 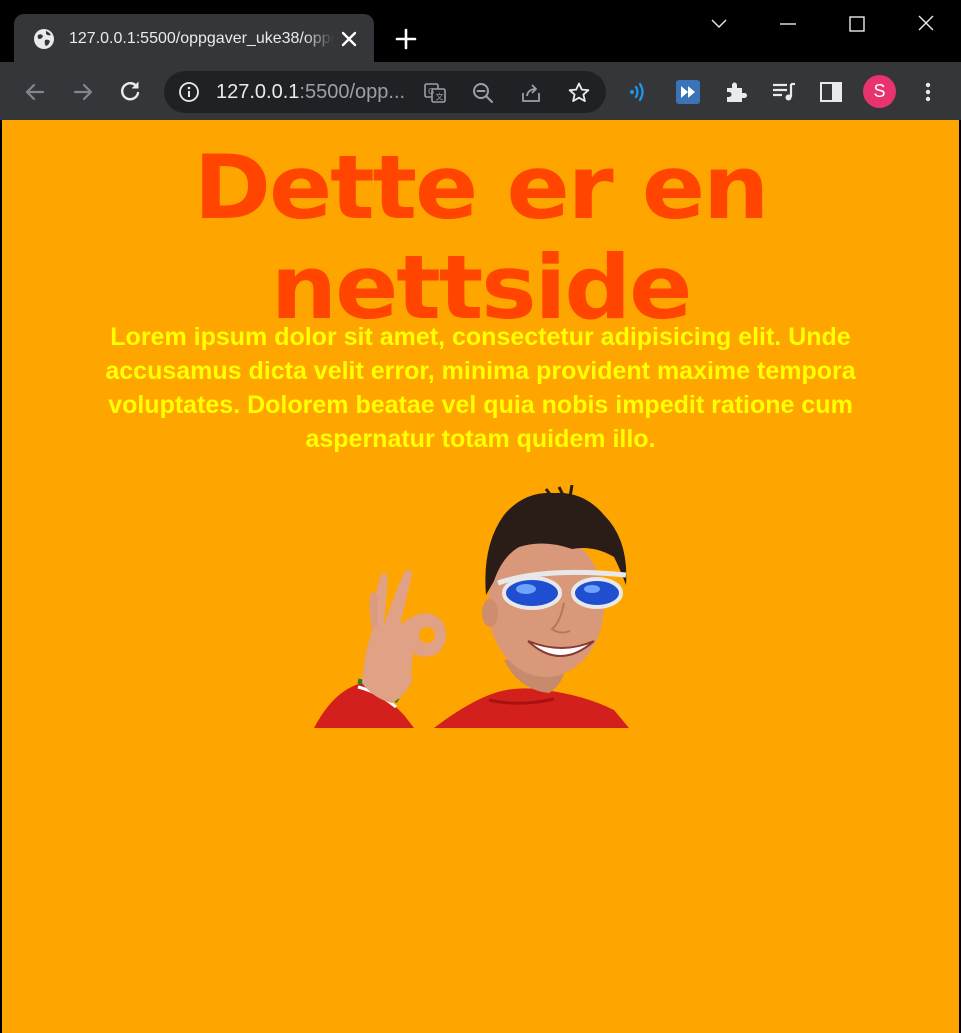 I want to click on address-bar: 127.0.0.1:5500/opp... G 文, so click(x=385, y=92).